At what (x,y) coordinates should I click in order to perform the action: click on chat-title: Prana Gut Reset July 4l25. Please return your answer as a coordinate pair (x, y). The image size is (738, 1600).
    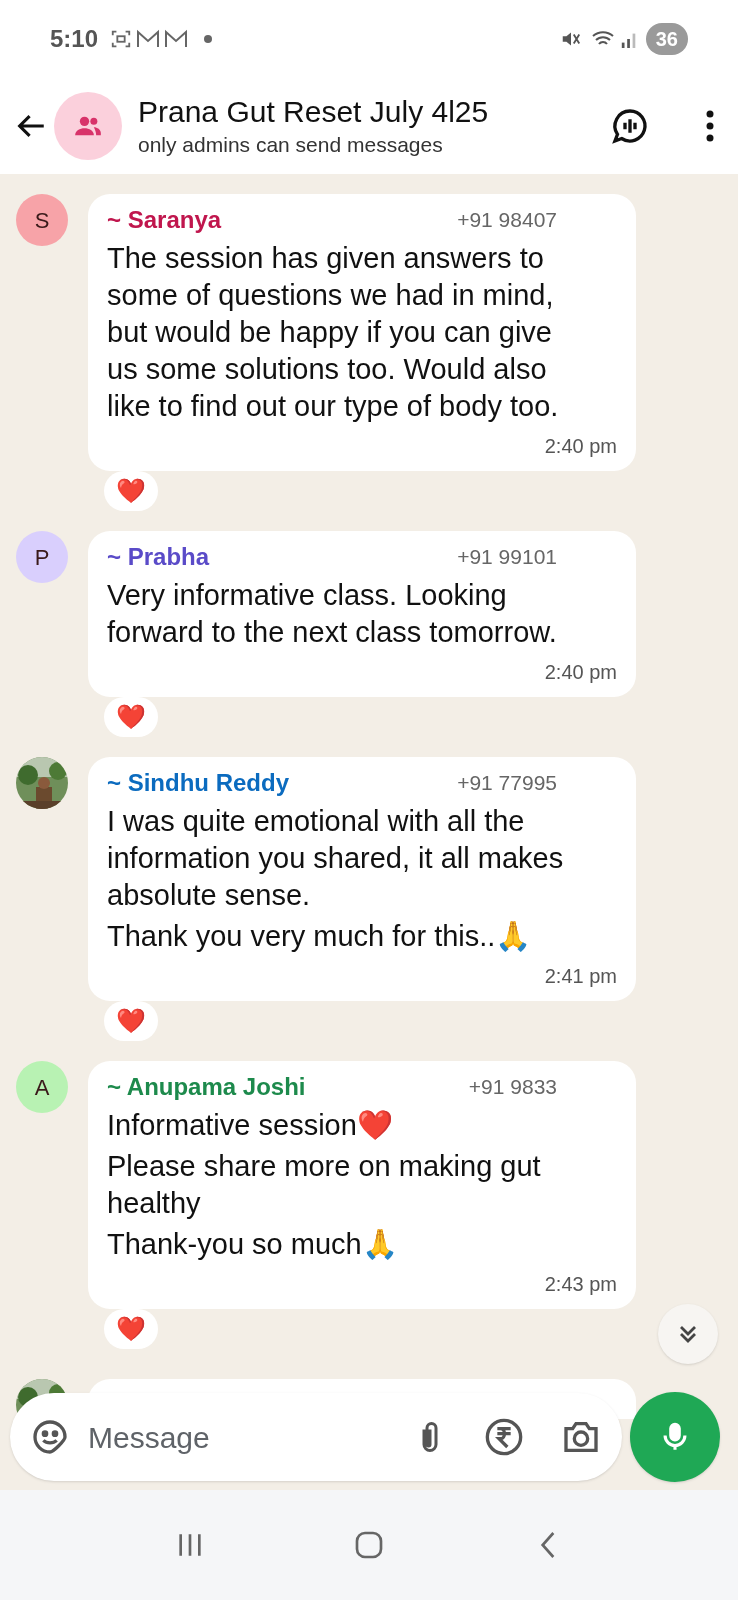
    Looking at the image, I should click on (313, 112).